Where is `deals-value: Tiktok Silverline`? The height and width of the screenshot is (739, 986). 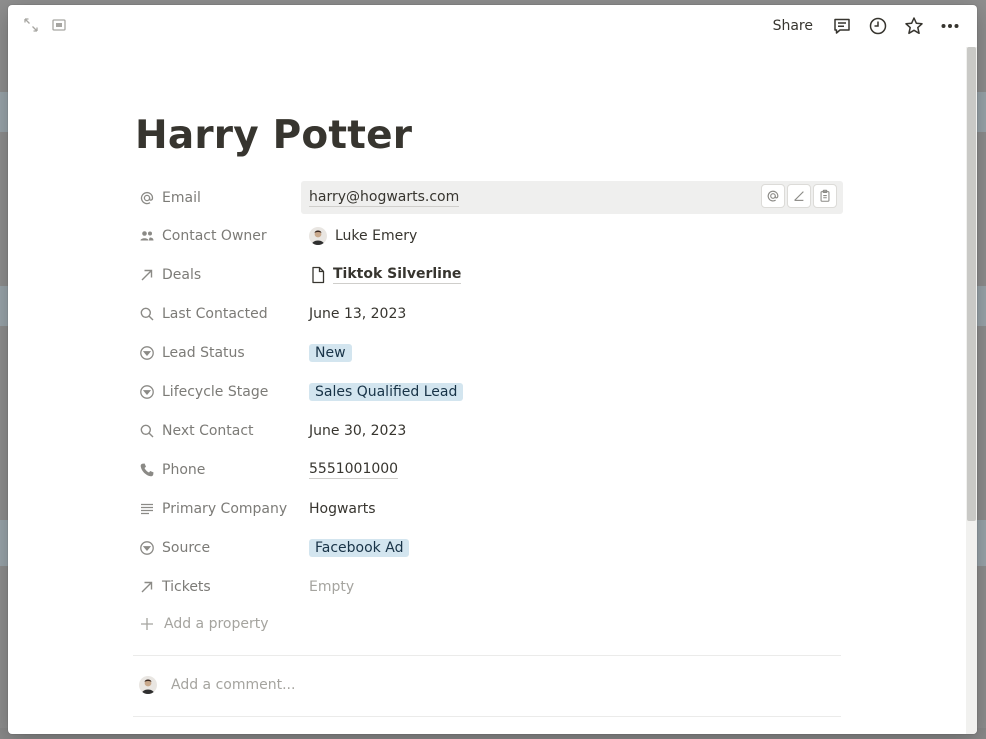
deals-value: Tiktok Silverline is located at coordinates (572, 274).